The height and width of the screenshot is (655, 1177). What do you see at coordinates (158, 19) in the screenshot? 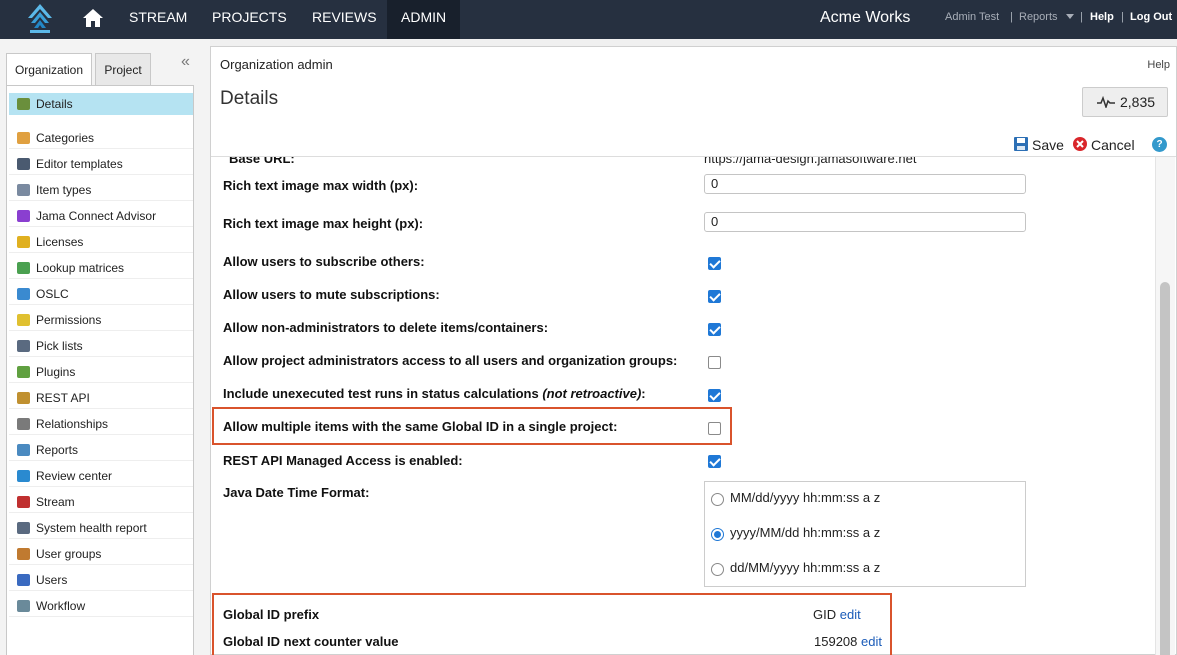
I see `nav-stream: STREAM` at bounding box center [158, 19].